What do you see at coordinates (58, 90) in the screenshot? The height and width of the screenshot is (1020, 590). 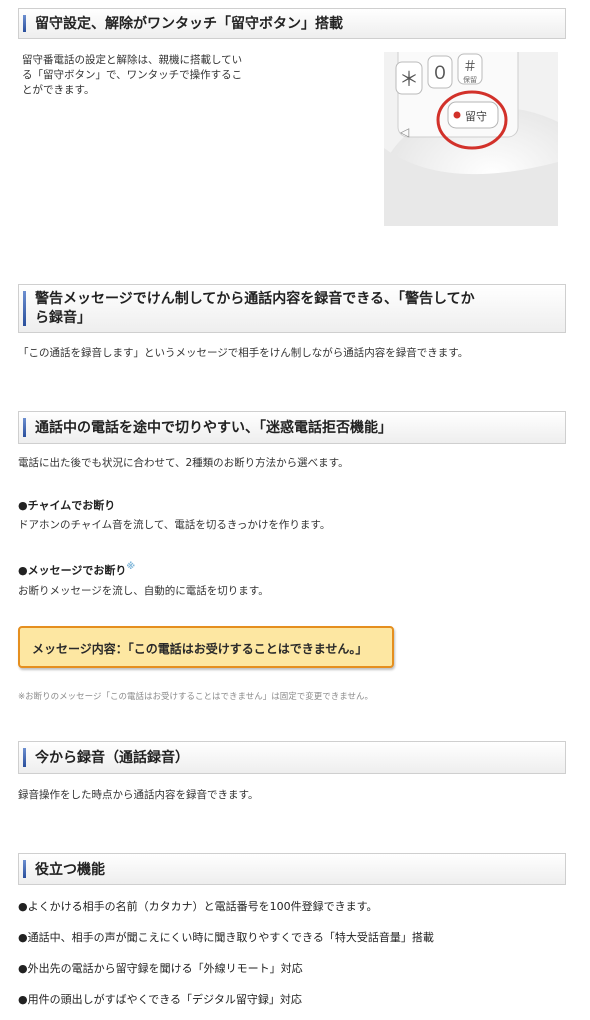 I see `body-line: とができます。` at bounding box center [58, 90].